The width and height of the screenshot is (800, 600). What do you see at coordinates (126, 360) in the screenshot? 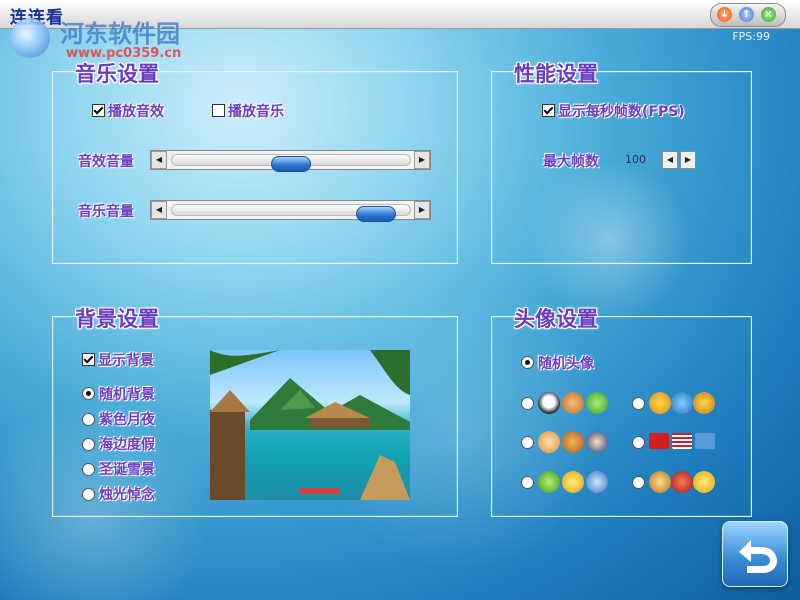
I see `show-background-label: 显示背景` at bounding box center [126, 360].